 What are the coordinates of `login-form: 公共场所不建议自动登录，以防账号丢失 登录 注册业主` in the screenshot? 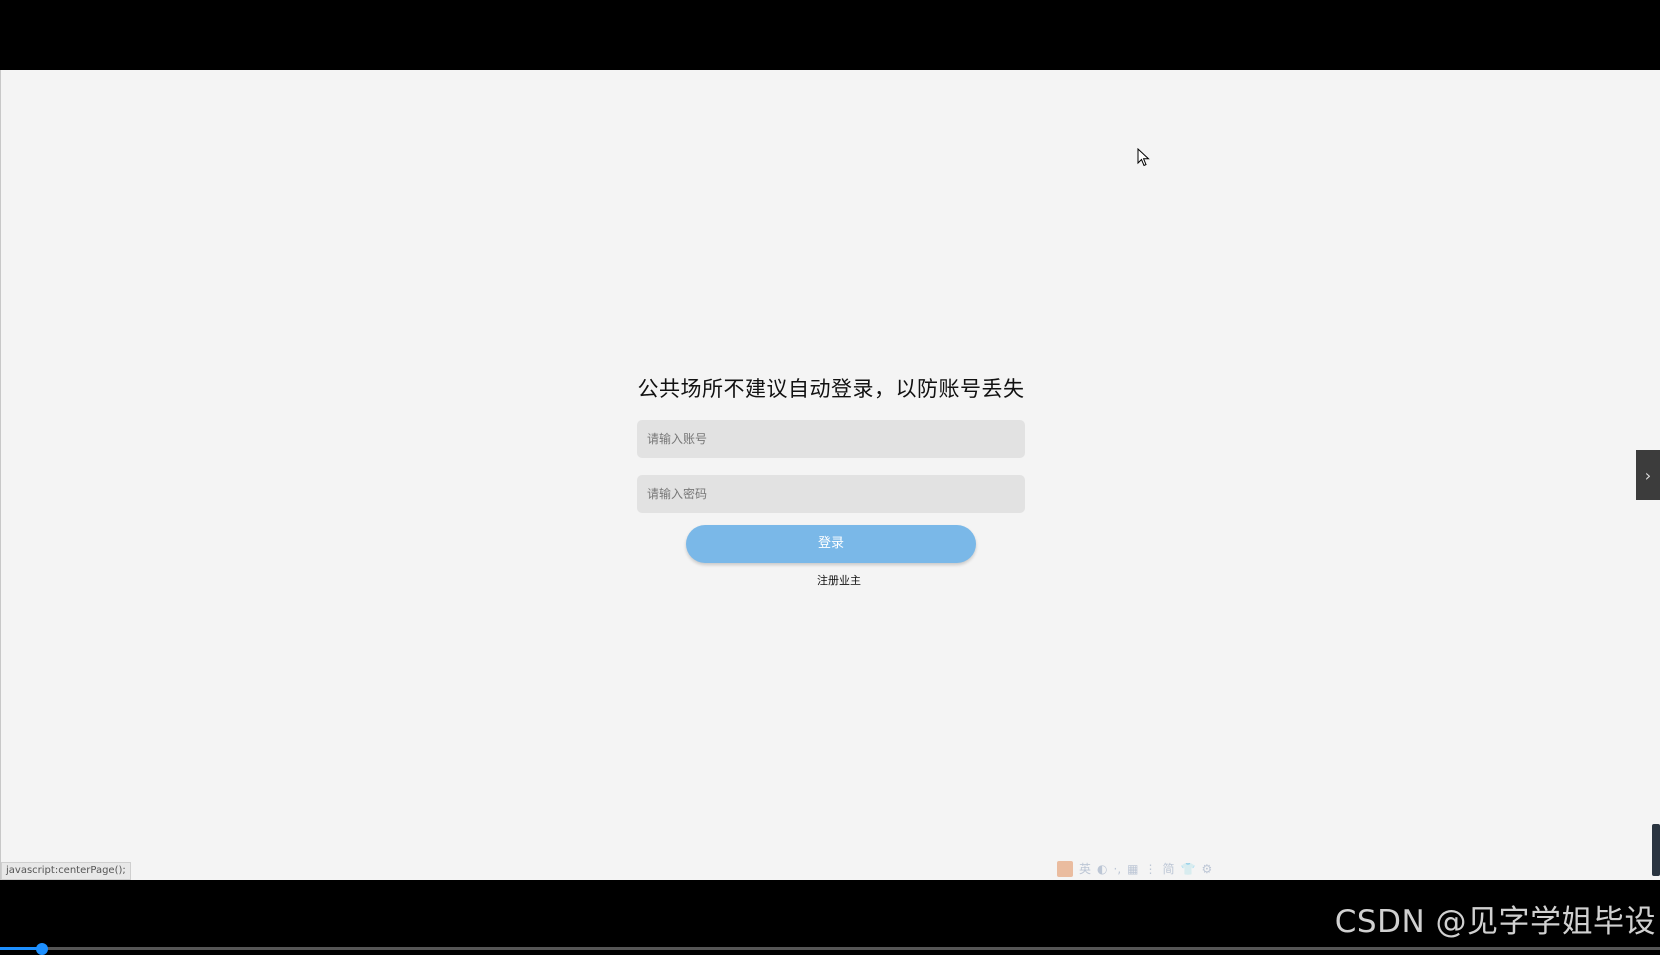 It's located at (831, 480).